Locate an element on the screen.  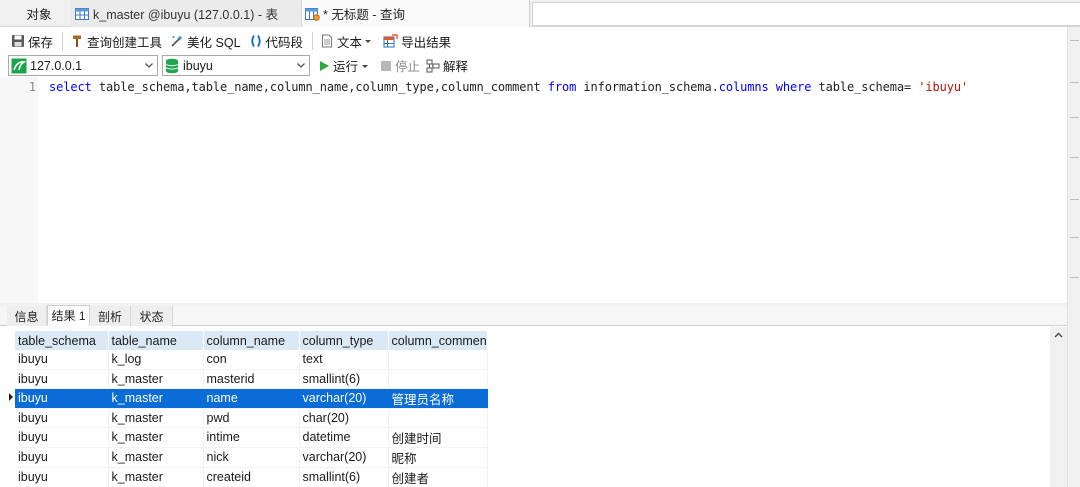
run-button: 运行 is located at coordinates (345, 65).